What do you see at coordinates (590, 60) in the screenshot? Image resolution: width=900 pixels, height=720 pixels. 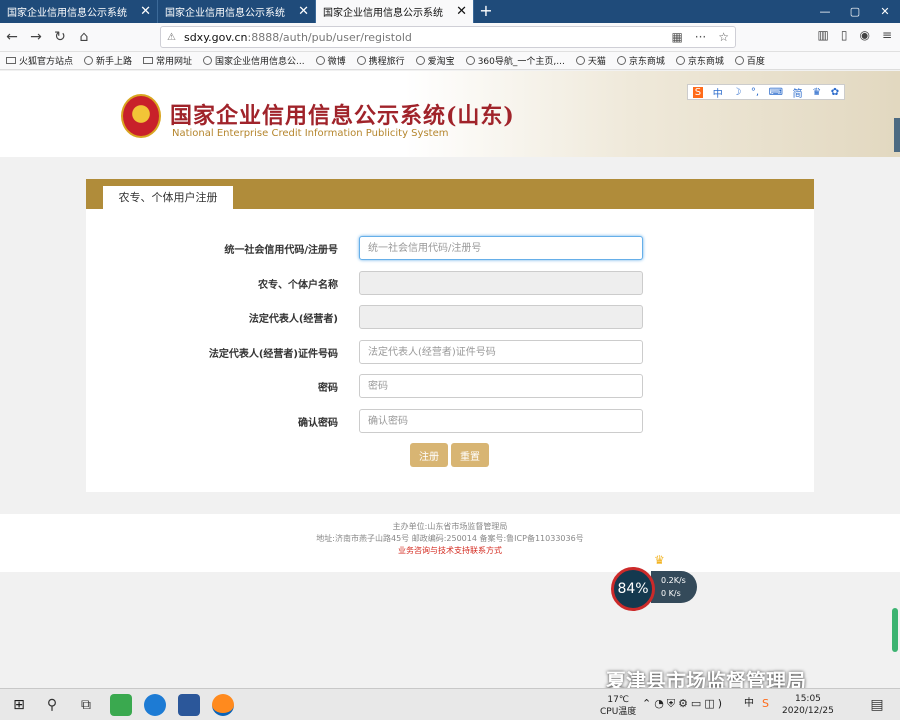 I see `bookmark-item: 天猫` at bounding box center [590, 60].